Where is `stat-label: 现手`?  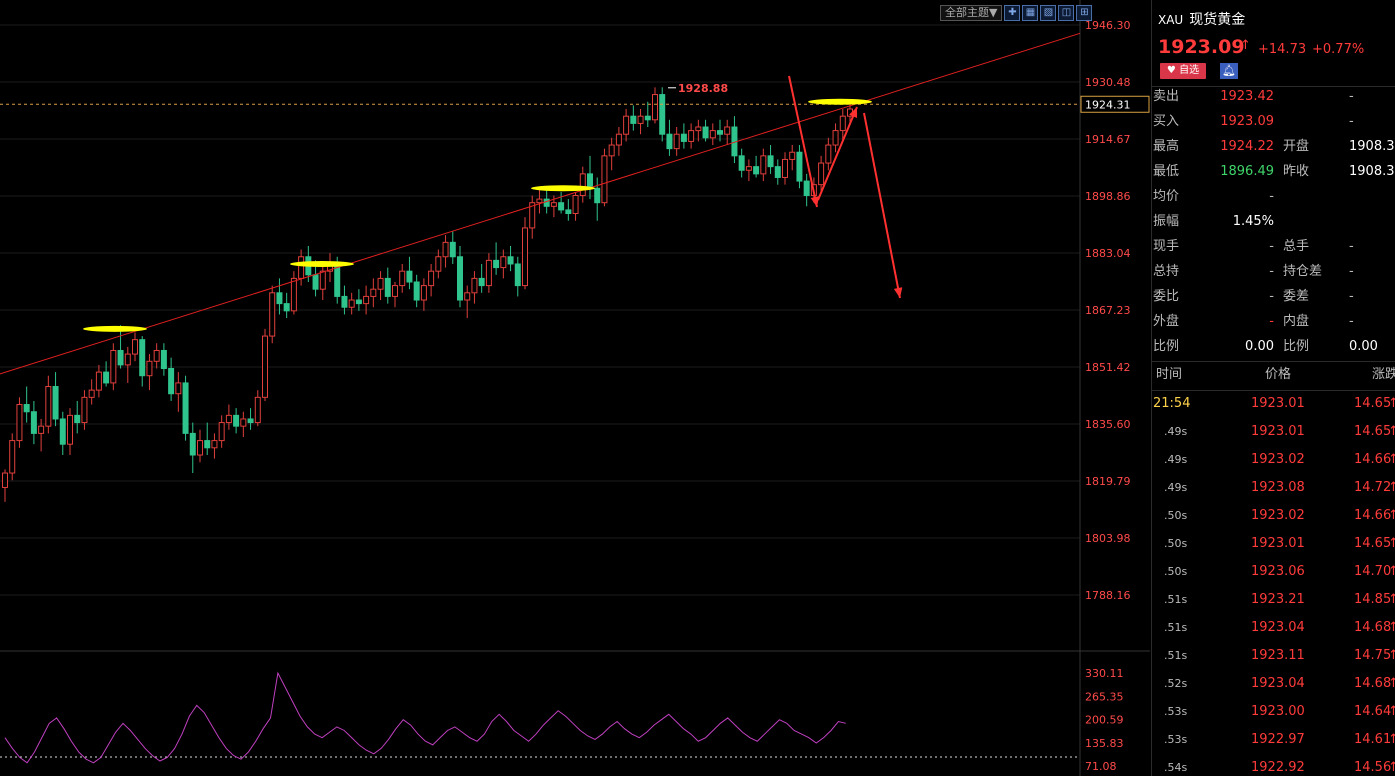
stat-label: 现手 is located at coordinates (1166, 246).